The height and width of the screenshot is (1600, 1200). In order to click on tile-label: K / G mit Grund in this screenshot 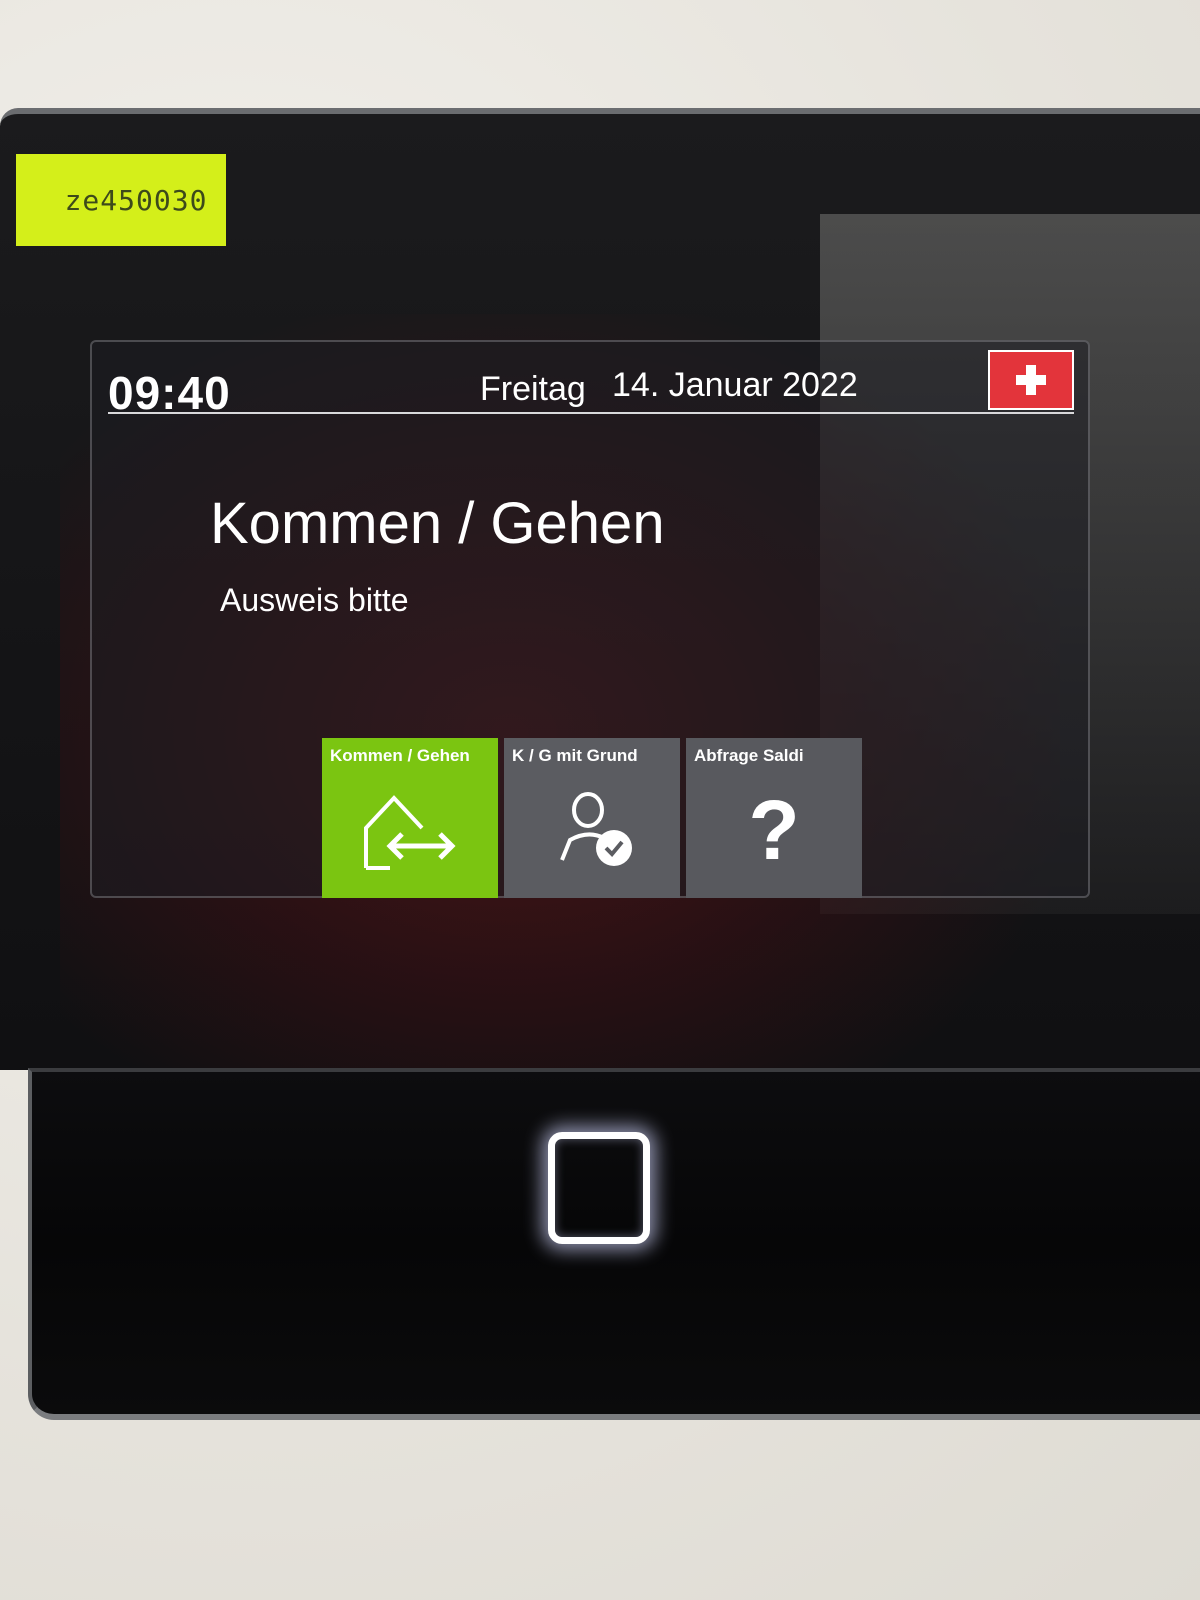, I will do `click(575, 755)`.